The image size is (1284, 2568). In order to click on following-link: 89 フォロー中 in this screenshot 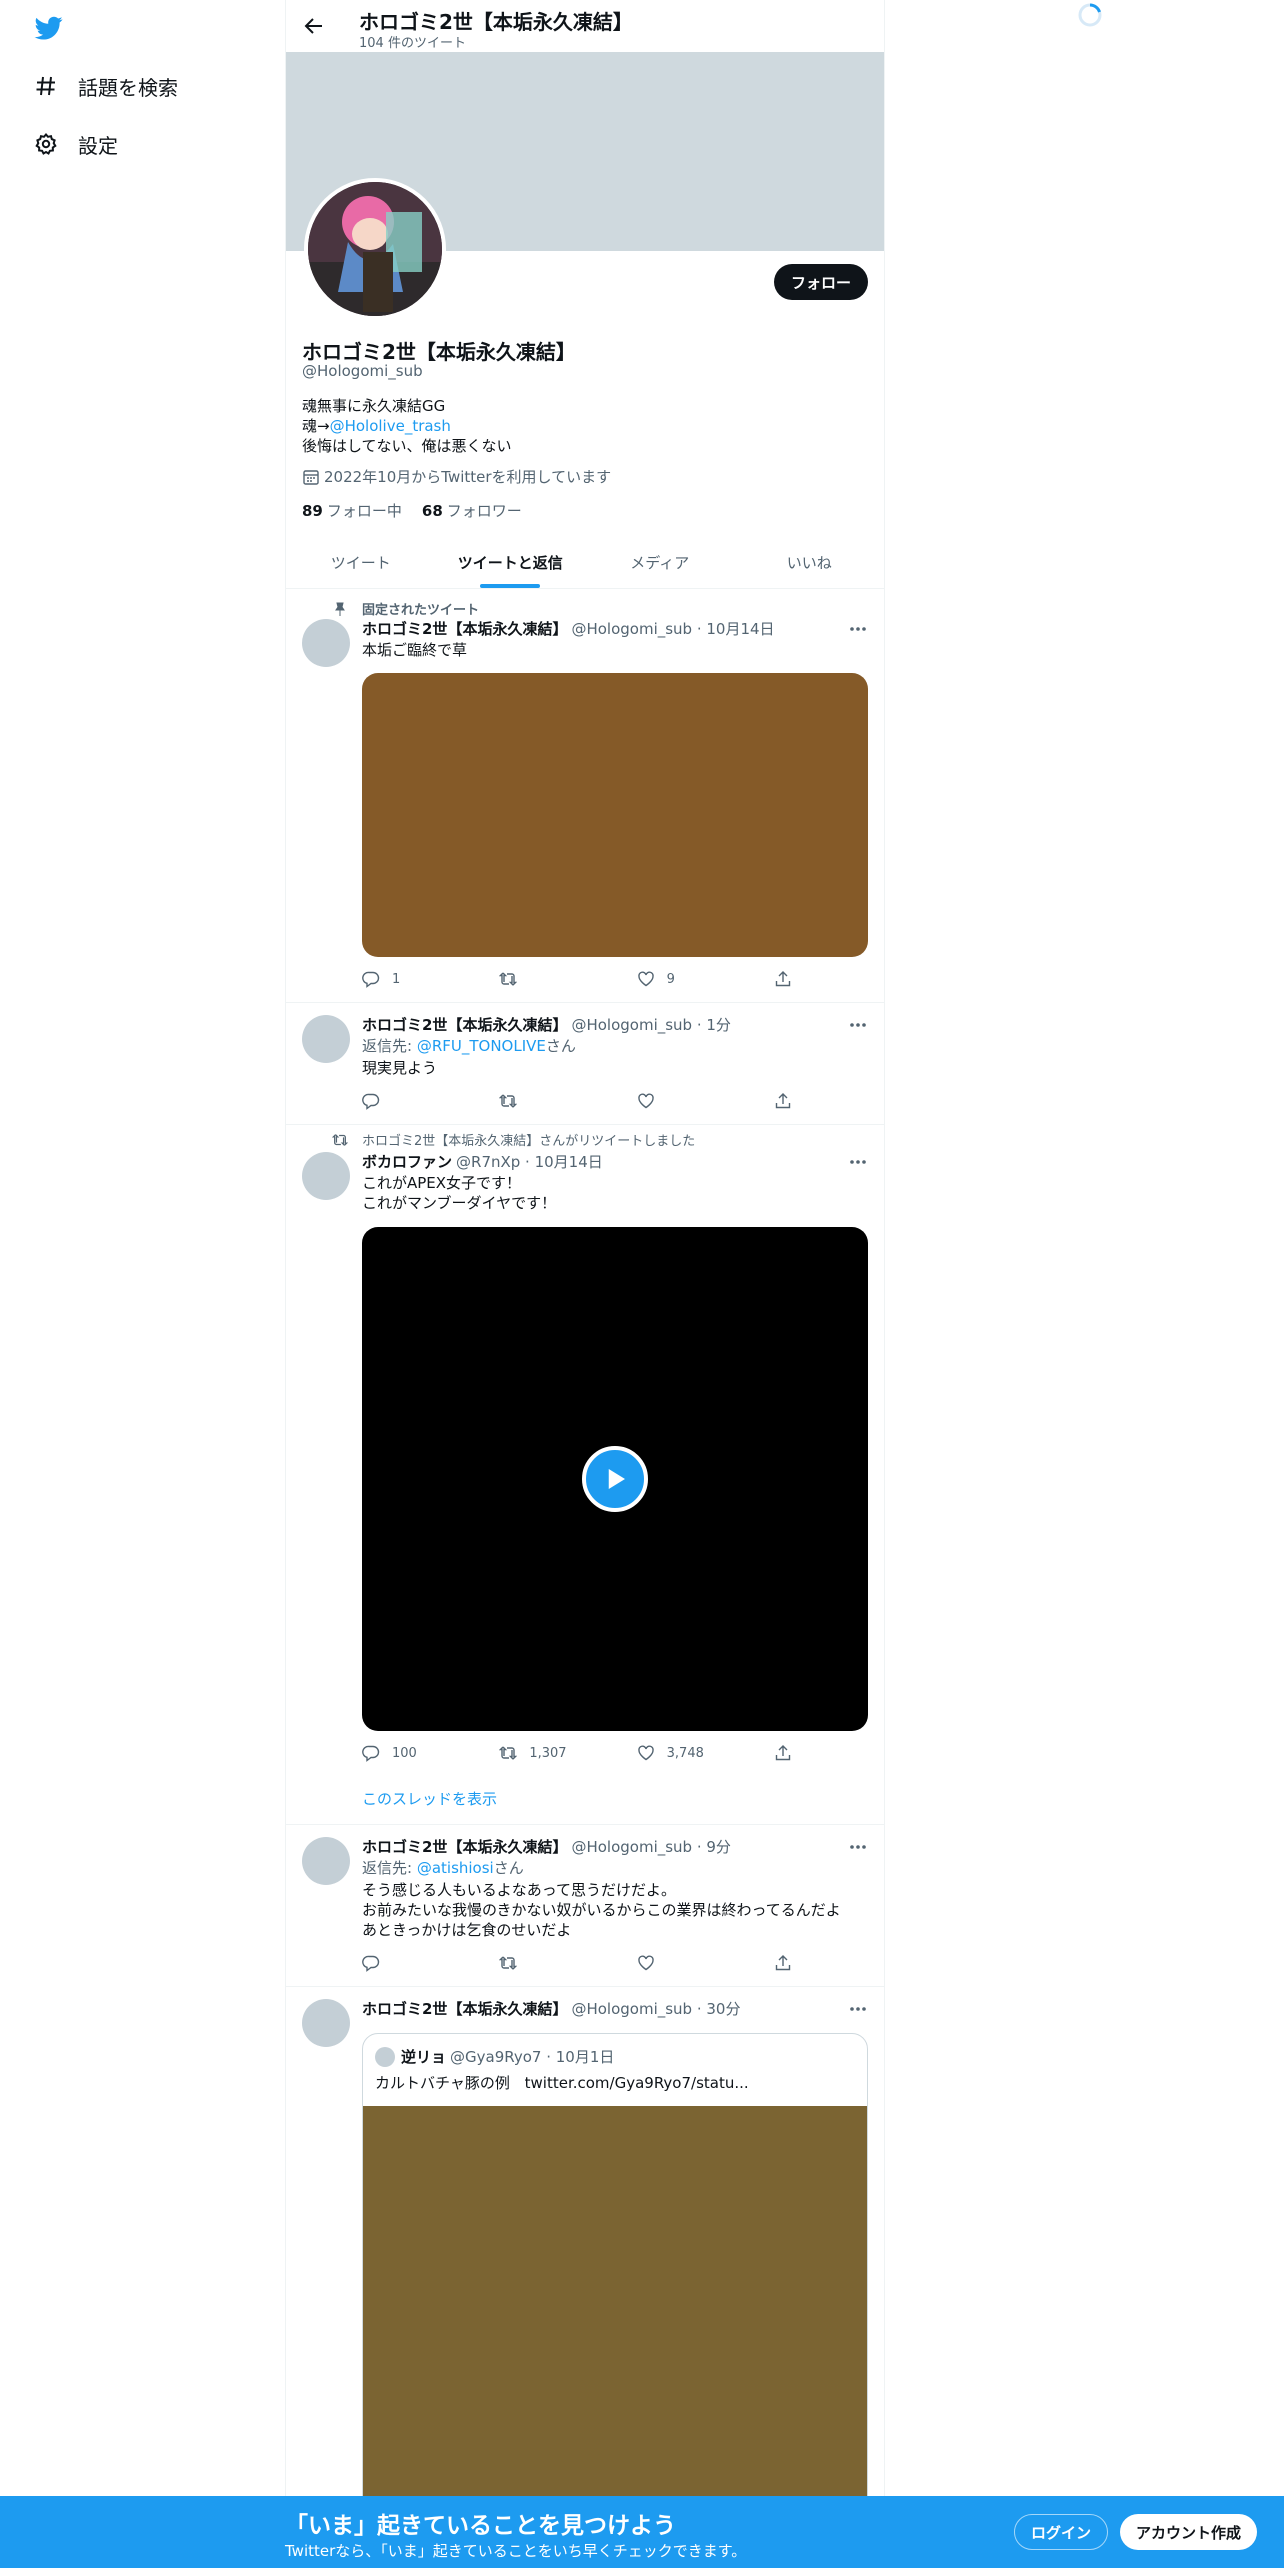, I will do `click(352, 510)`.